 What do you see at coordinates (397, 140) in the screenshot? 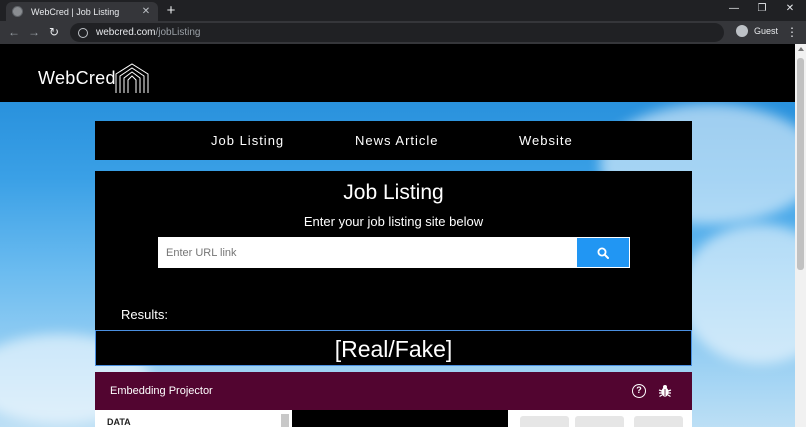
I see `nav-link-news-article: News Article` at bounding box center [397, 140].